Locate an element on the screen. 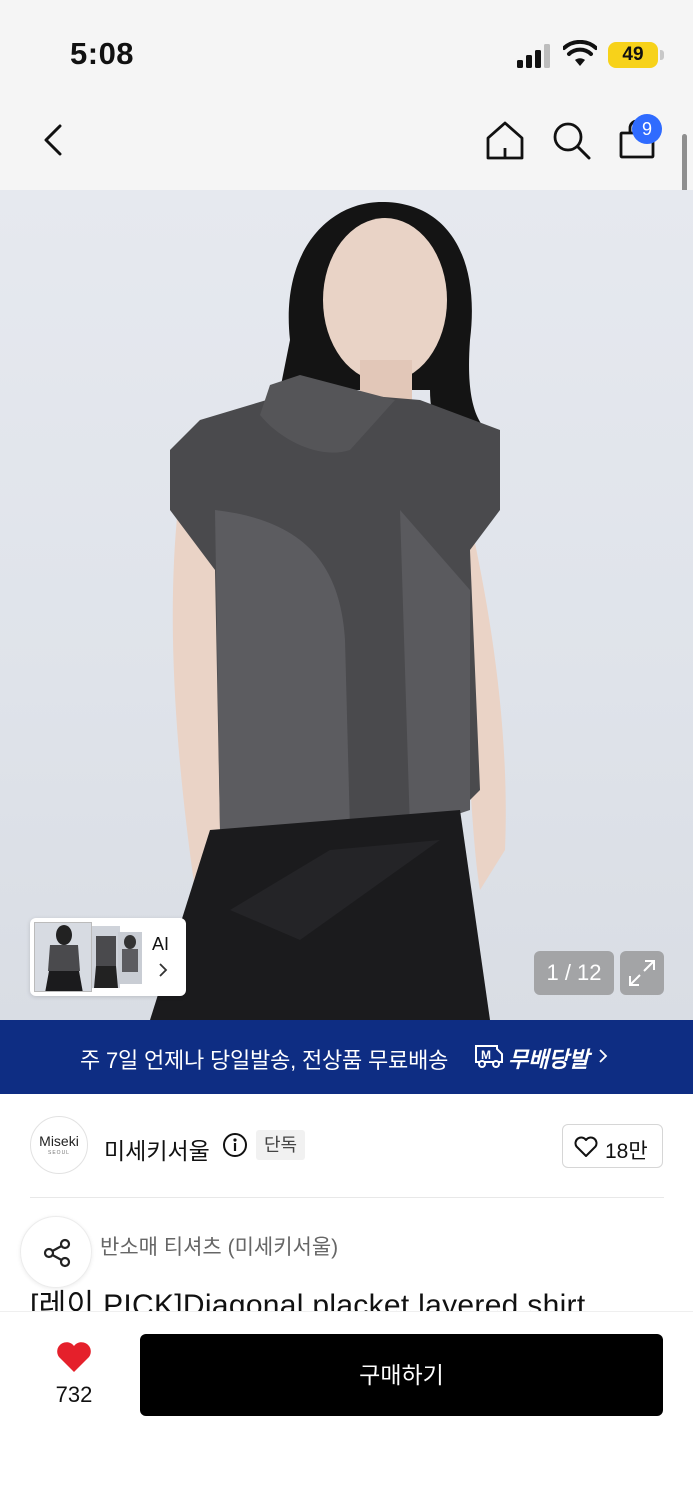 The image size is (693, 1500). cellular-signal-icon is located at coordinates (535, 56).